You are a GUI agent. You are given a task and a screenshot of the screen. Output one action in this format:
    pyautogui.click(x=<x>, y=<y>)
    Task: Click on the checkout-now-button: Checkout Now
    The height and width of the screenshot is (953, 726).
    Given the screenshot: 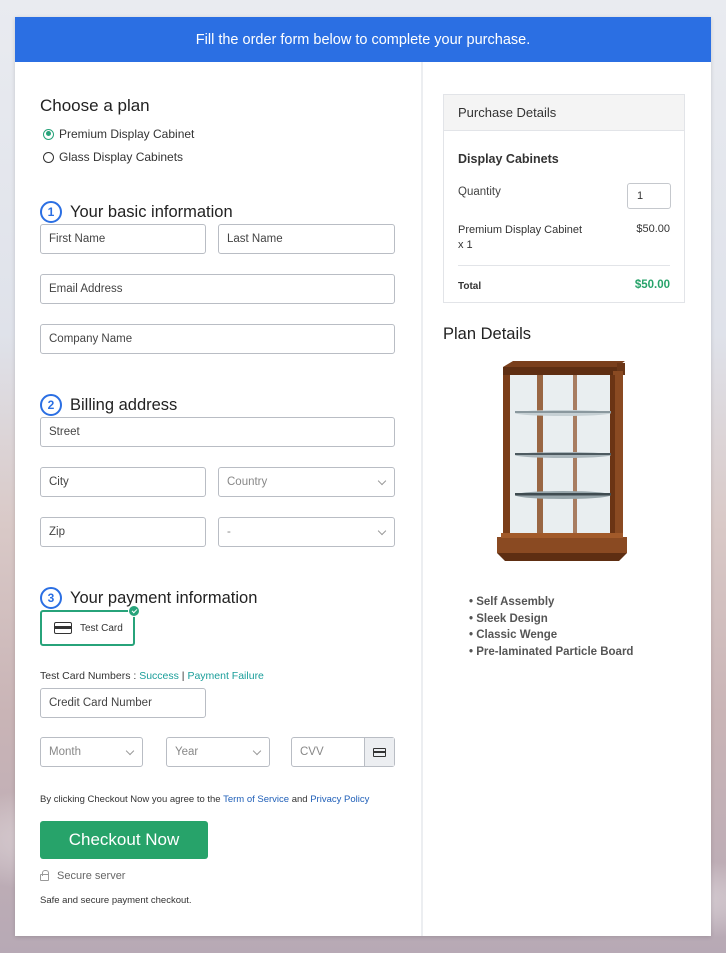 What is the action you would take?
    pyautogui.click(x=124, y=840)
    